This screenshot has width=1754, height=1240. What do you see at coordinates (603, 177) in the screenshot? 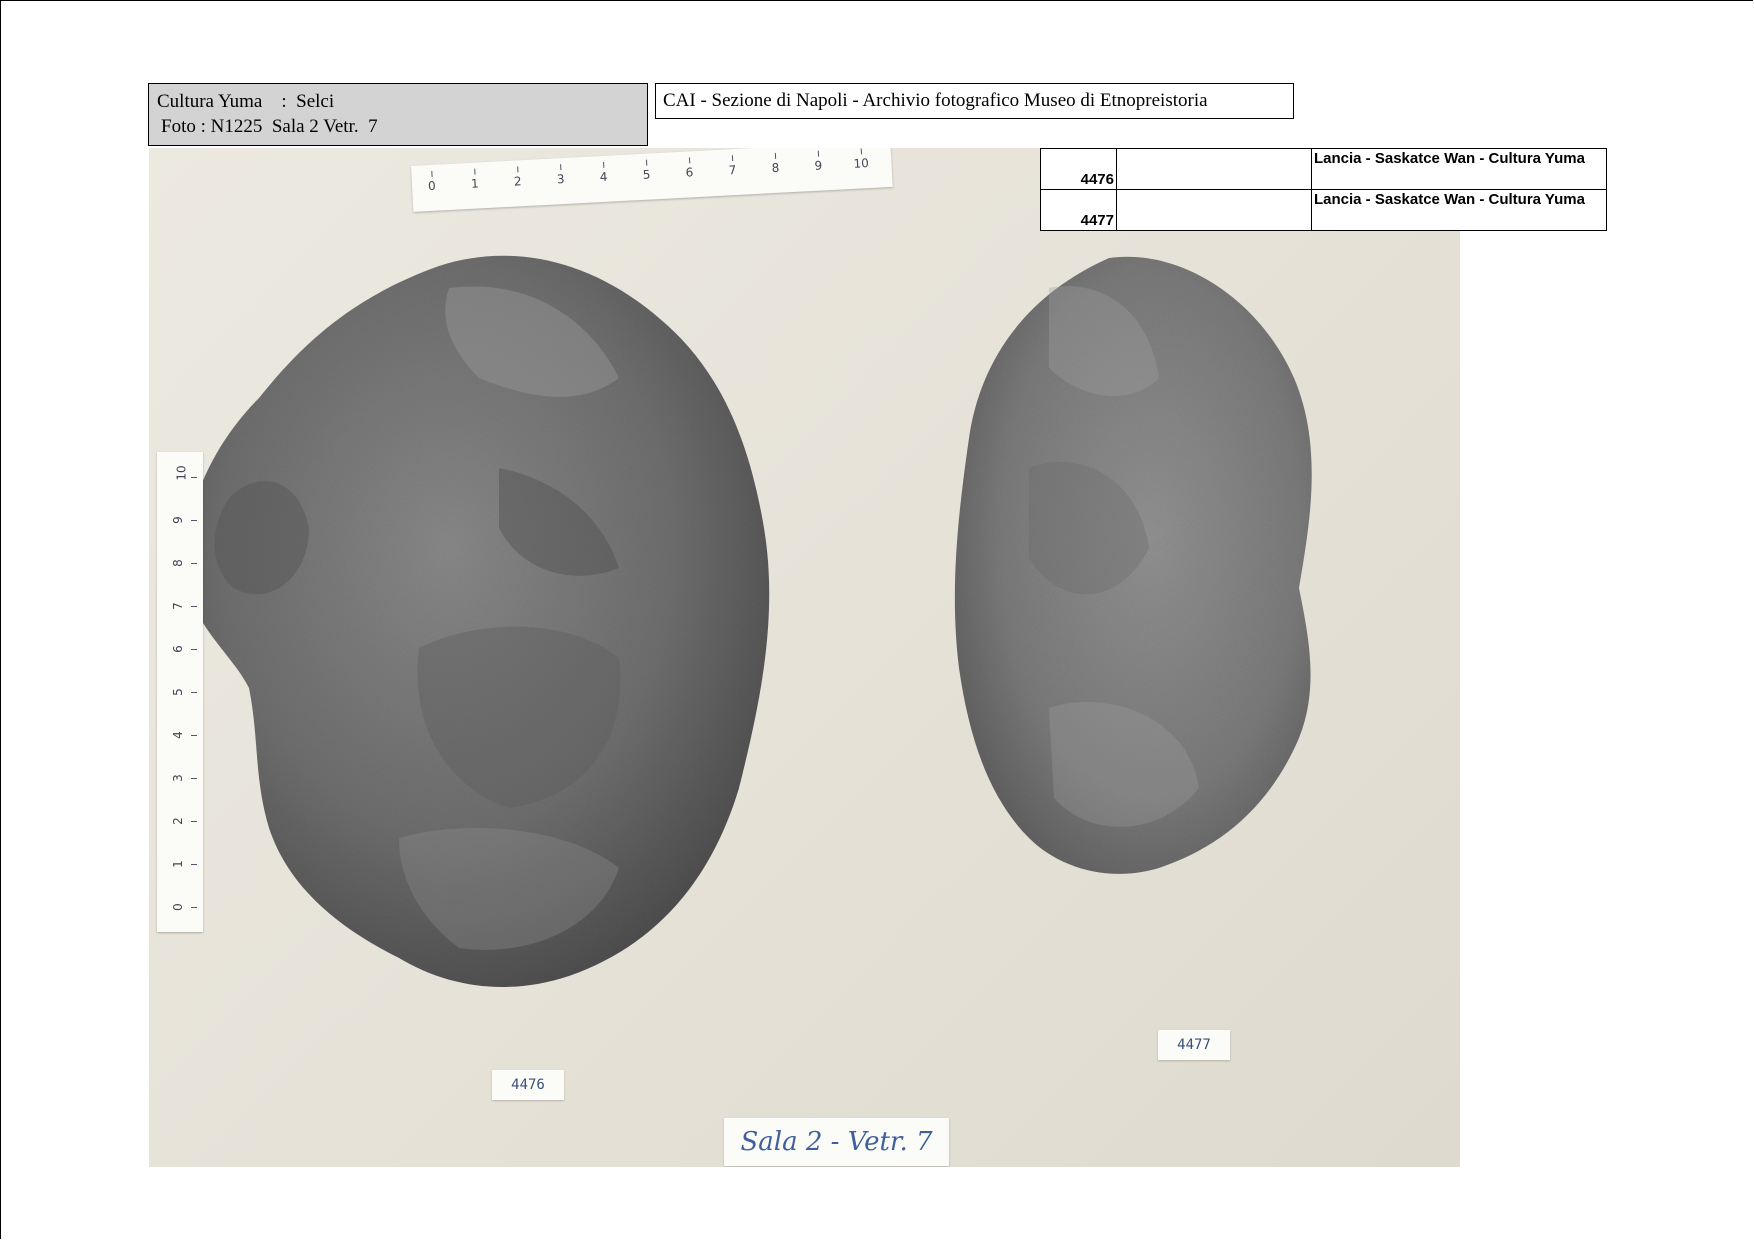
I see `ruler-h-tick-label: 4` at bounding box center [603, 177].